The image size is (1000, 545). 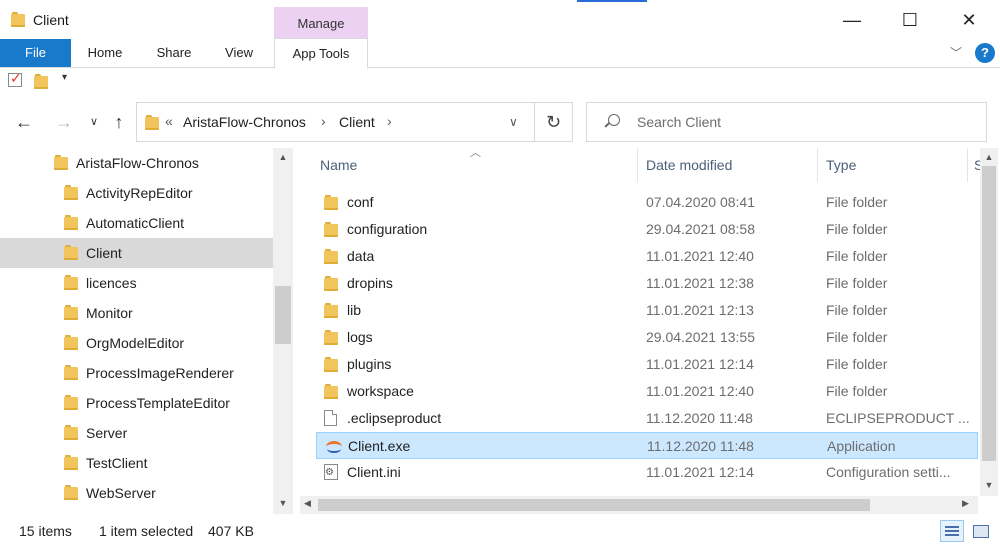 What do you see at coordinates (136, 223) in the screenshot?
I see `tree-item-automaticclient: AutomaticClient` at bounding box center [136, 223].